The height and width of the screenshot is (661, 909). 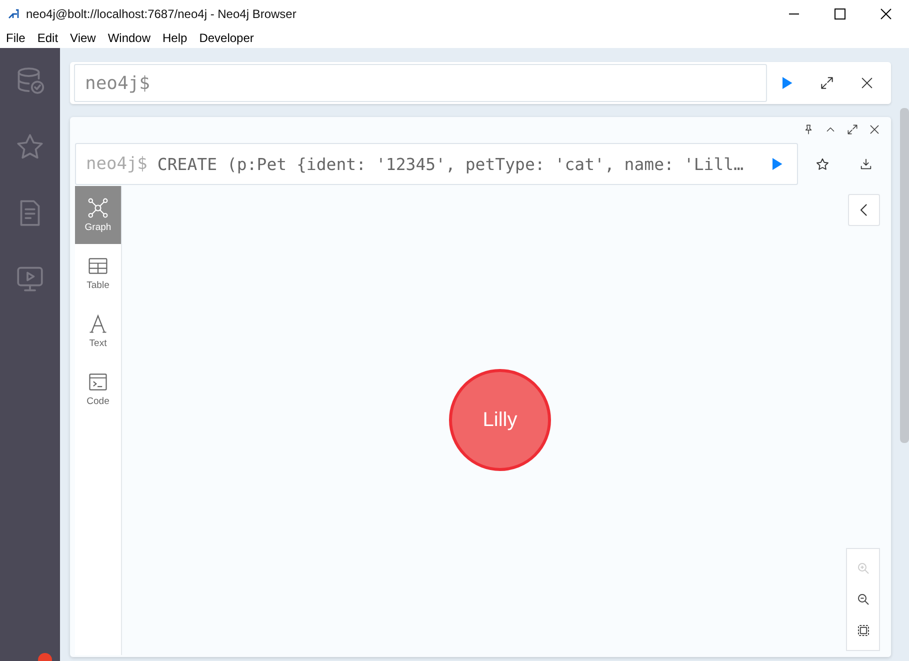 What do you see at coordinates (161, 14) in the screenshot?
I see `window-title: neo4j@bolt://localhost:7687/neo4j - Neo4j Browser` at bounding box center [161, 14].